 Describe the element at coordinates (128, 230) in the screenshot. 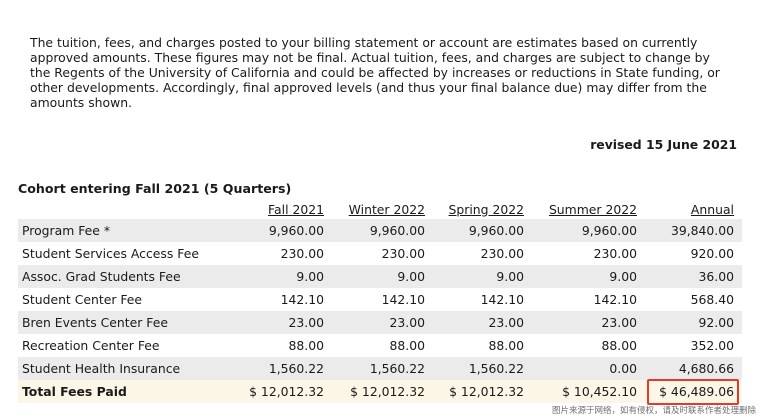

I see `row-label: Program Fee *` at that location.